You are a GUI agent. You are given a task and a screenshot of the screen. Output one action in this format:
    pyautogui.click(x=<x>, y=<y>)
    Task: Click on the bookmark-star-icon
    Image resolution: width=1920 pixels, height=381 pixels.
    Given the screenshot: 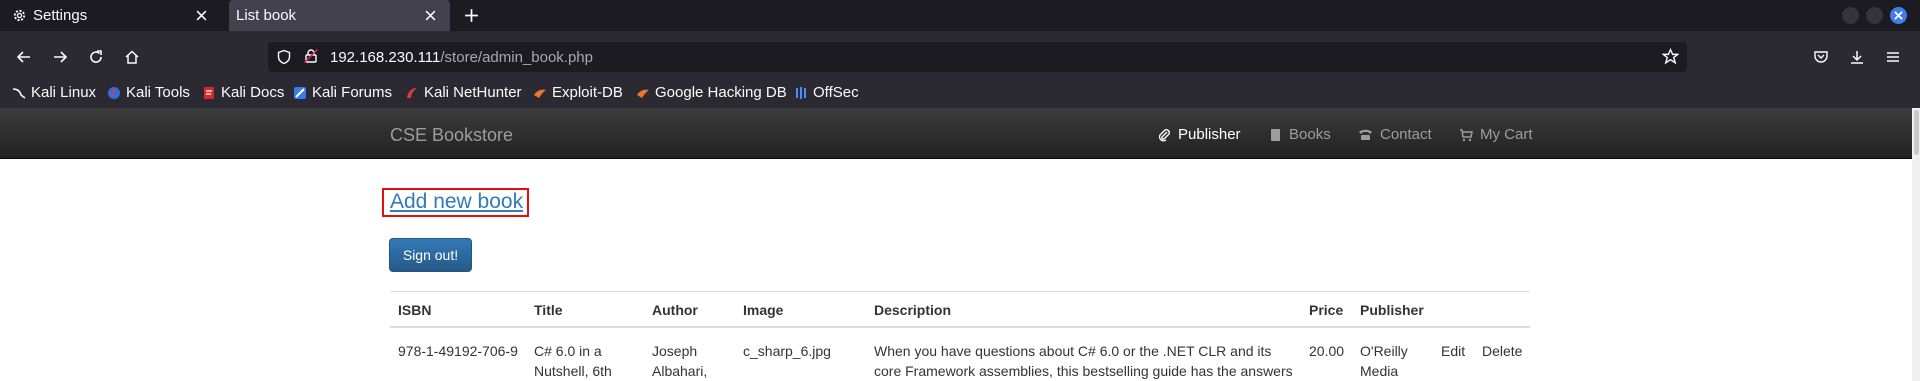 What is the action you would take?
    pyautogui.click(x=1670, y=58)
    